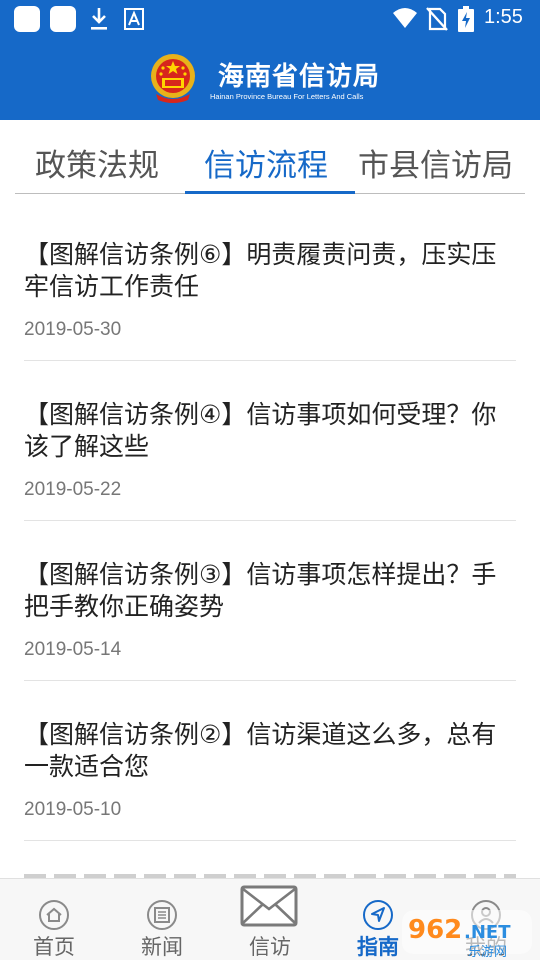 Image resolution: width=540 pixels, height=960 pixels. Describe the element at coordinates (260, 270) in the screenshot. I see `article-title: 【图解信访条例⑥】明责履责问责，压实压牢信访工作责任` at that location.